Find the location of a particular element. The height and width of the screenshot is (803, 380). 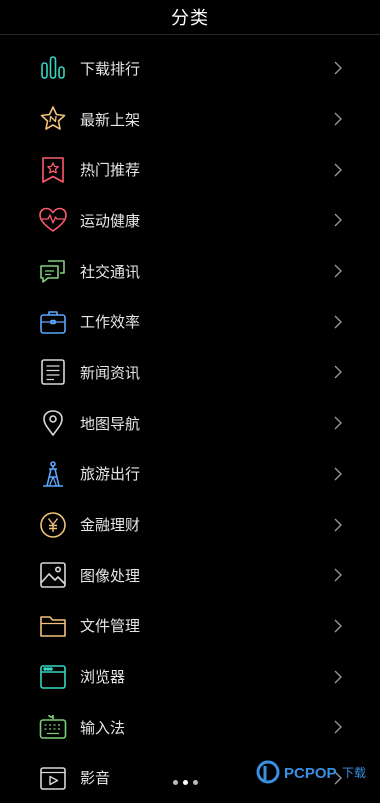

page-indicator is located at coordinates (185, 782).